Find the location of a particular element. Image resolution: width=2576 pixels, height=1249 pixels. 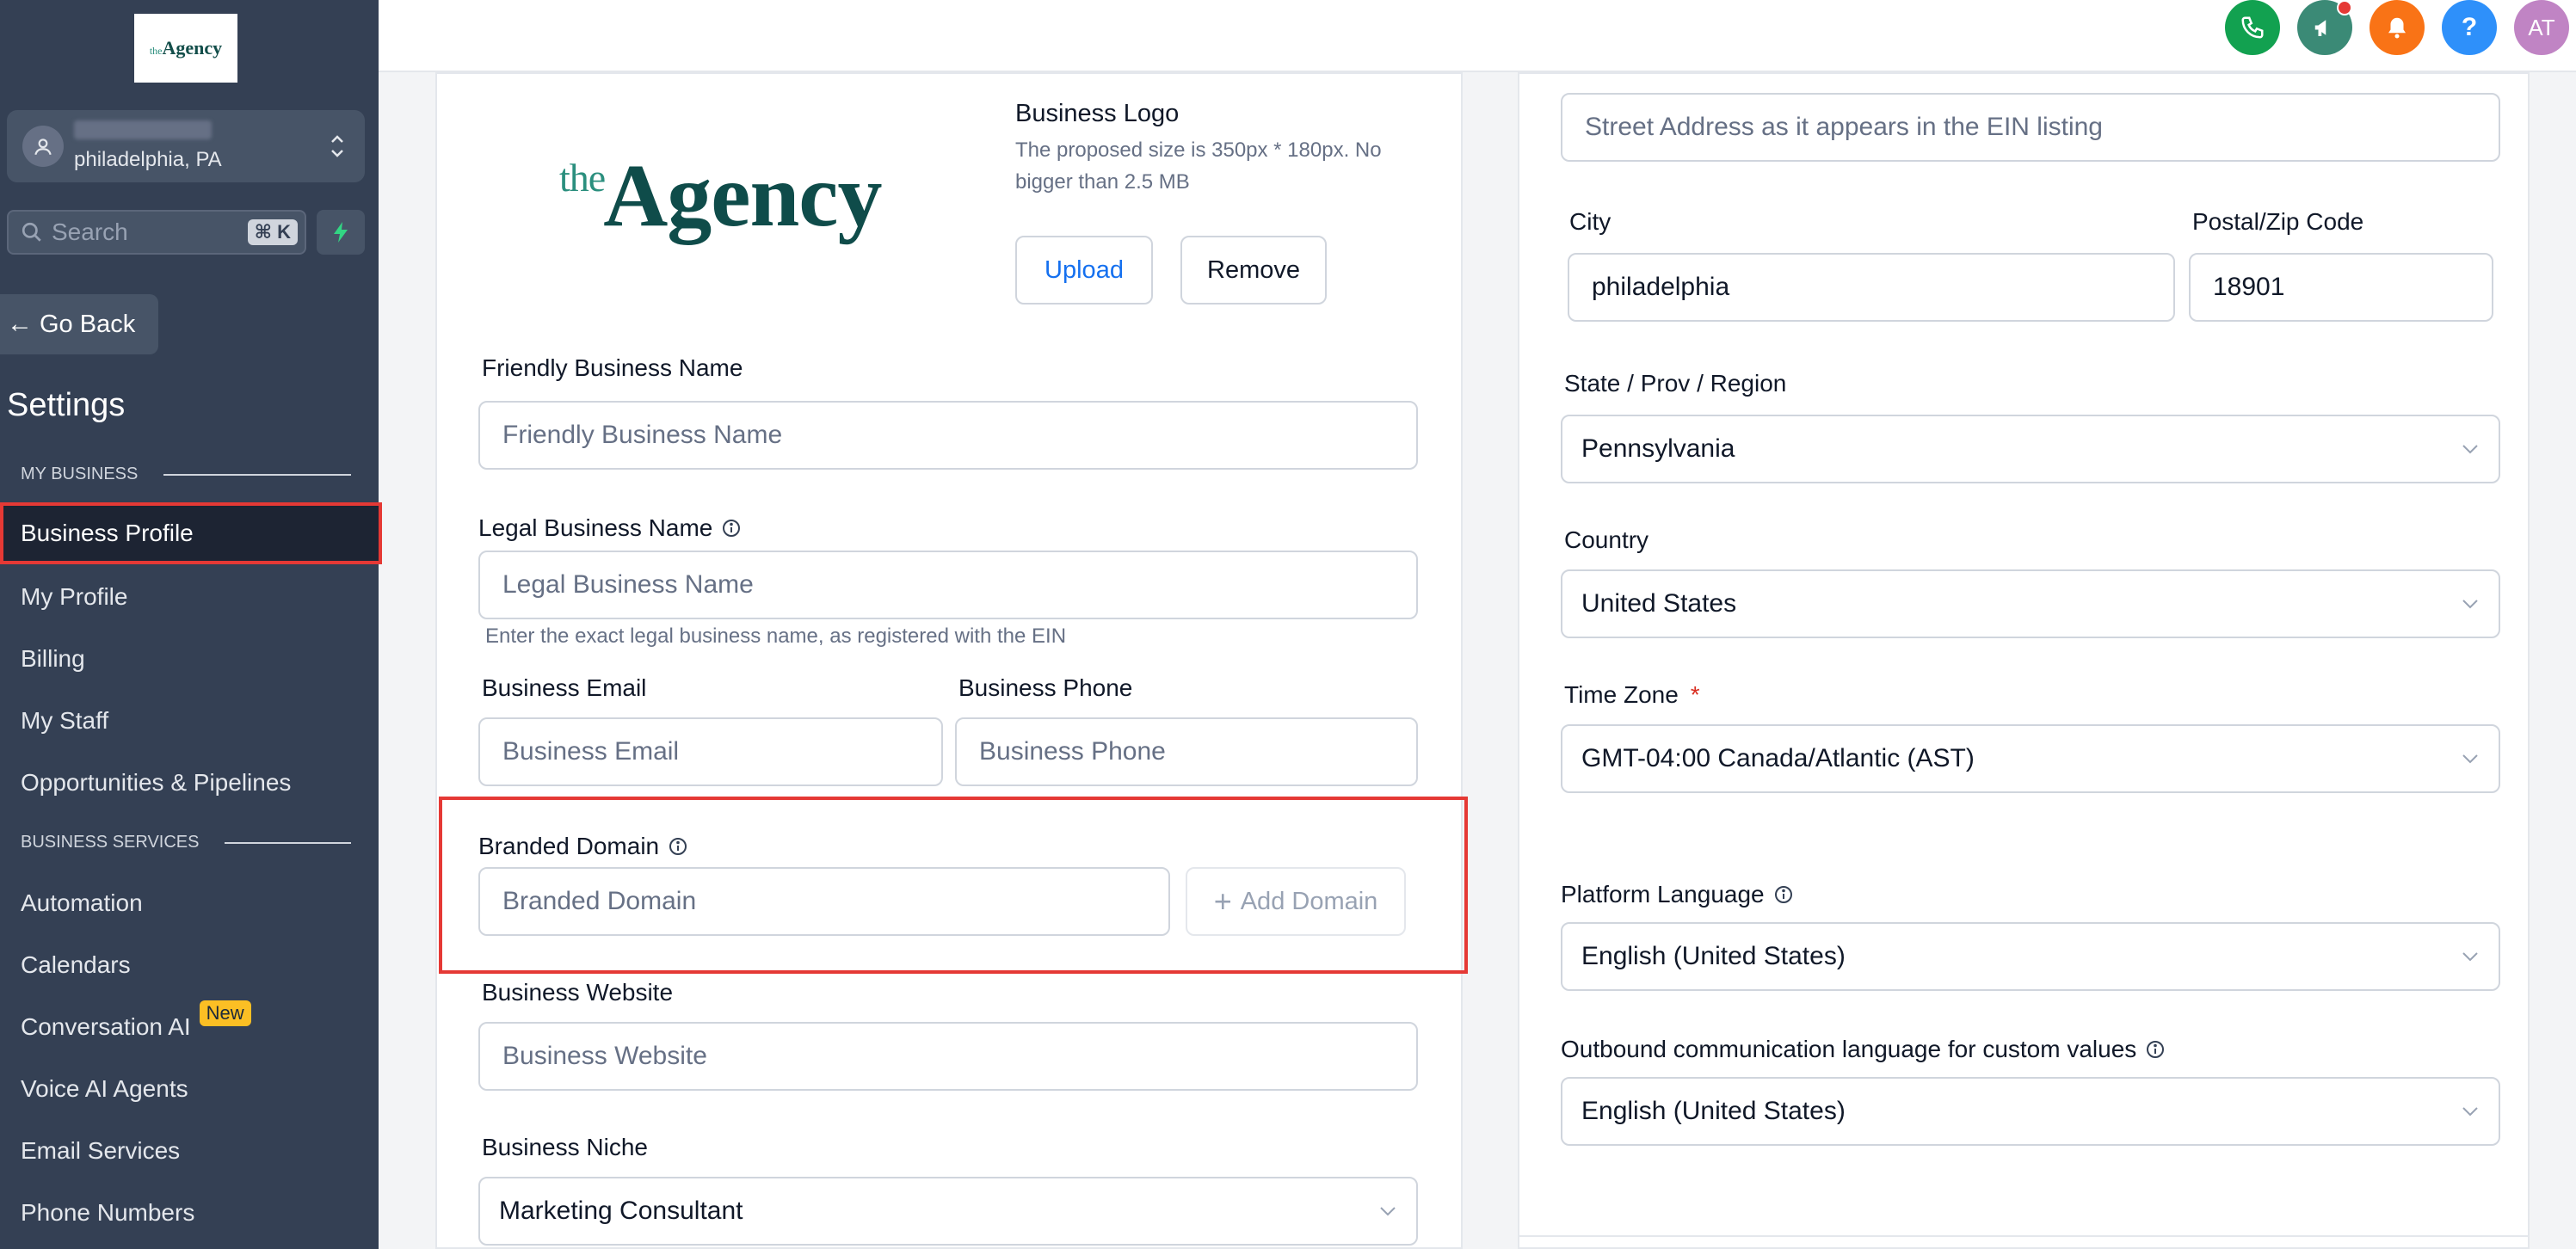

search-shortcut: ⌘ K is located at coordinates (272, 232).